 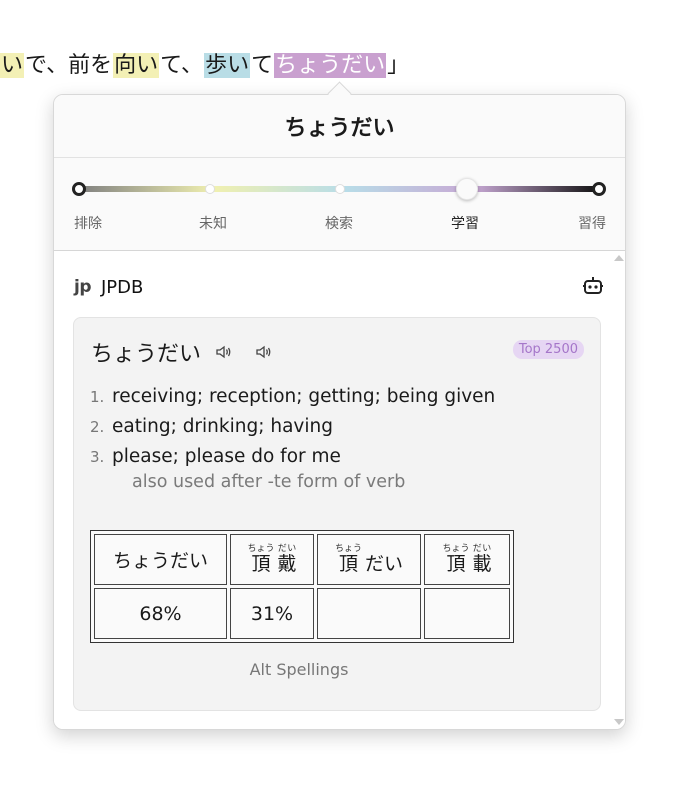 I want to click on slider-stop-排除, so click(x=79, y=189).